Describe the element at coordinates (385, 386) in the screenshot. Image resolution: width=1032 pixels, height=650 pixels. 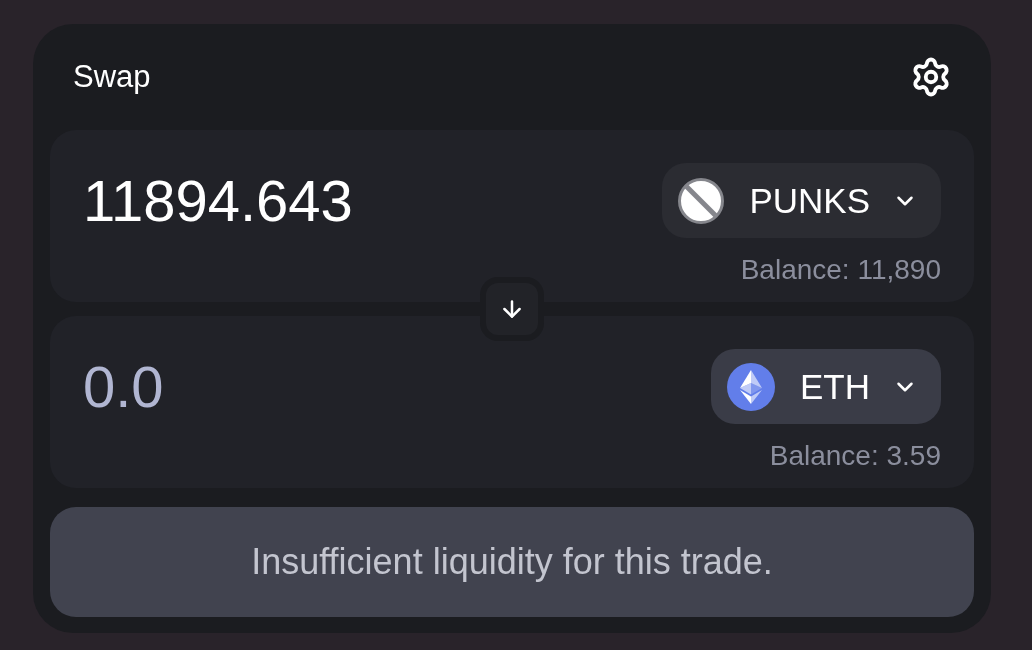
I see `amount-input: 0.0` at that location.